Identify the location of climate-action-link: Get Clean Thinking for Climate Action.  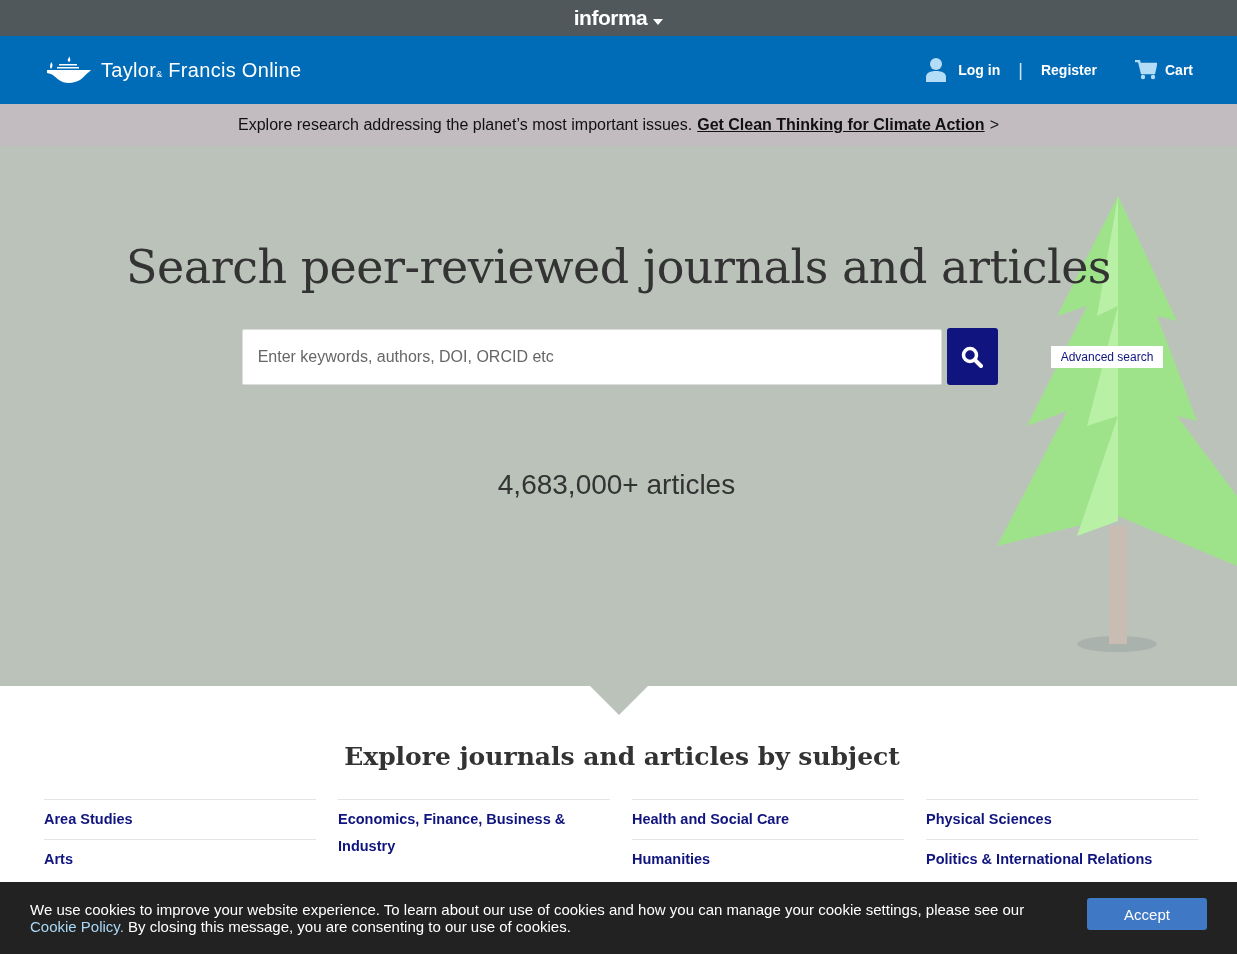
(841, 125).